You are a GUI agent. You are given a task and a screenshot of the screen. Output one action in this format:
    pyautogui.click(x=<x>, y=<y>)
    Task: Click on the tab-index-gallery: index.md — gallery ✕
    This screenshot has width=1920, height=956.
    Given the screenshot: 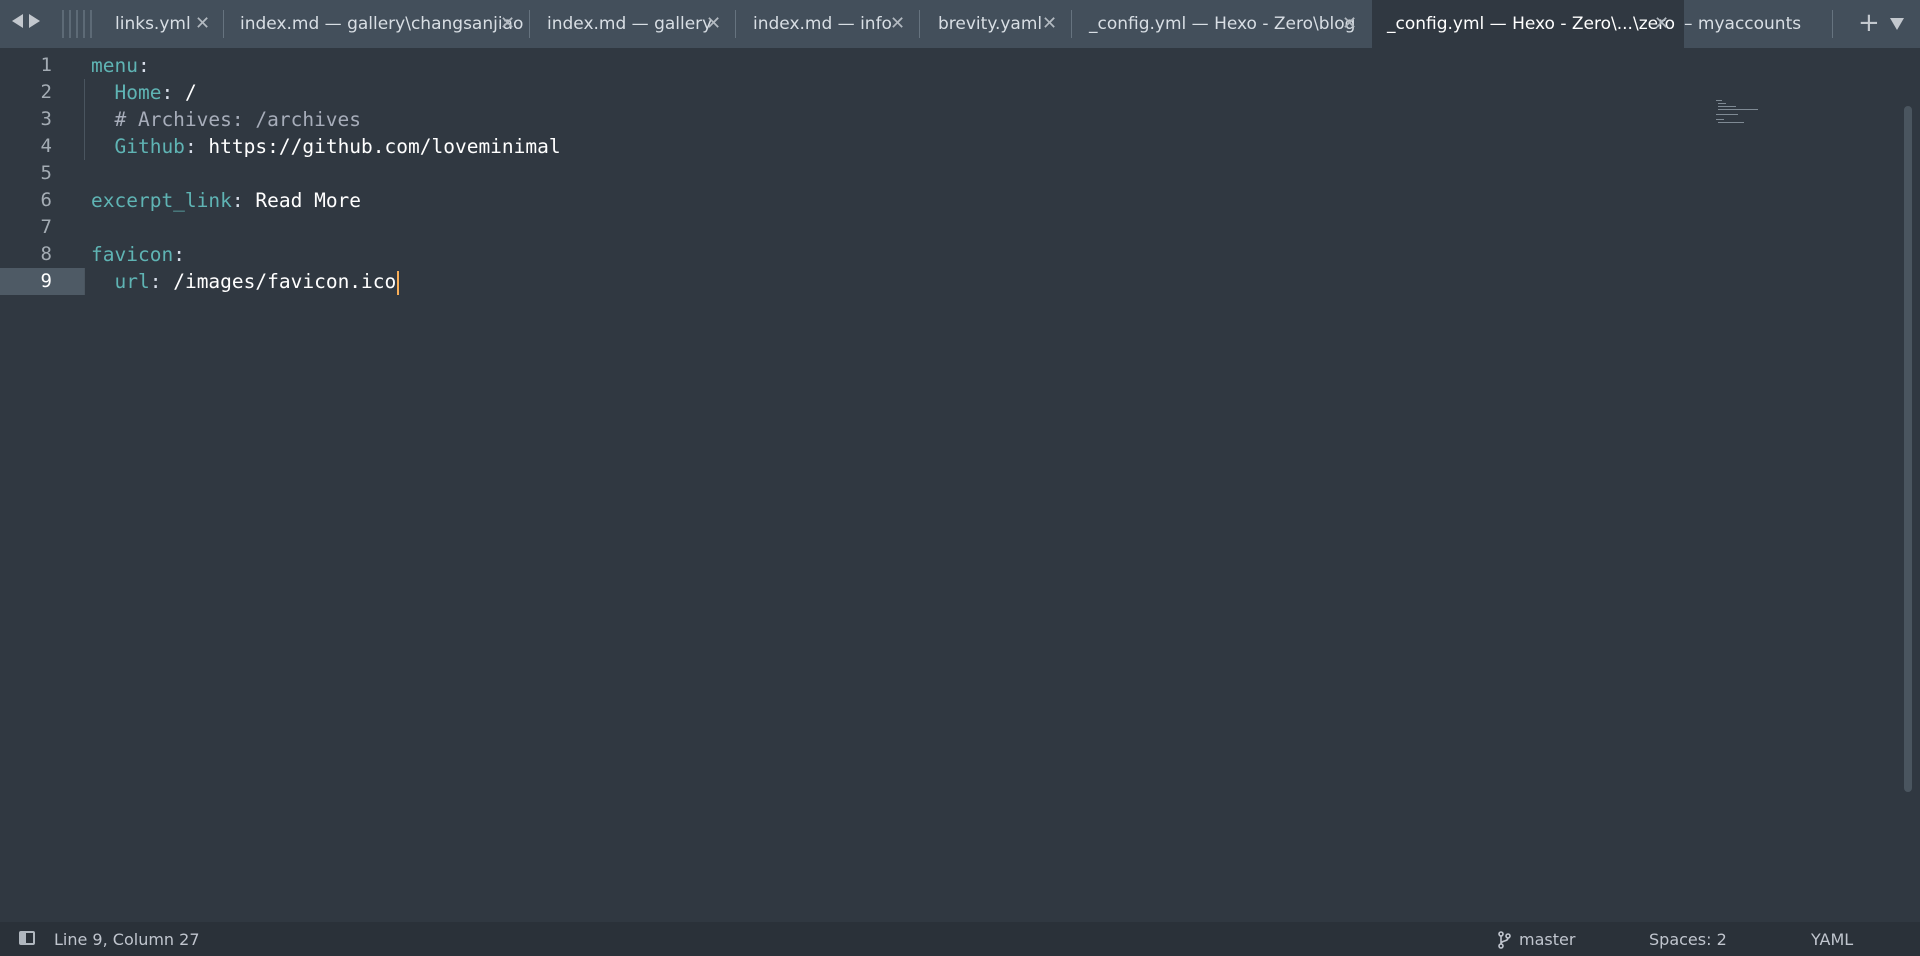 What is the action you would take?
    pyautogui.click(x=633, y=24)
    